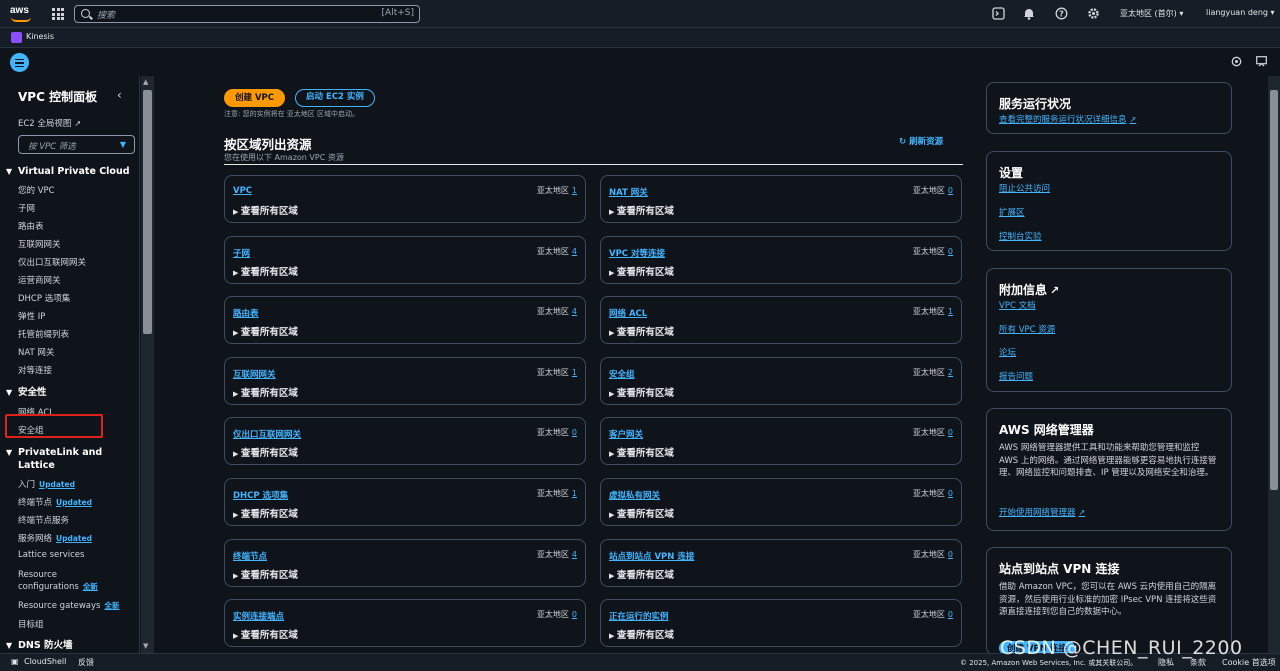 The height and width of the screenshot is (671, 1280). Describe the element at coordinates (145, 646) in the screenshot. I see `scroll-down-icon: ▼` at that location.